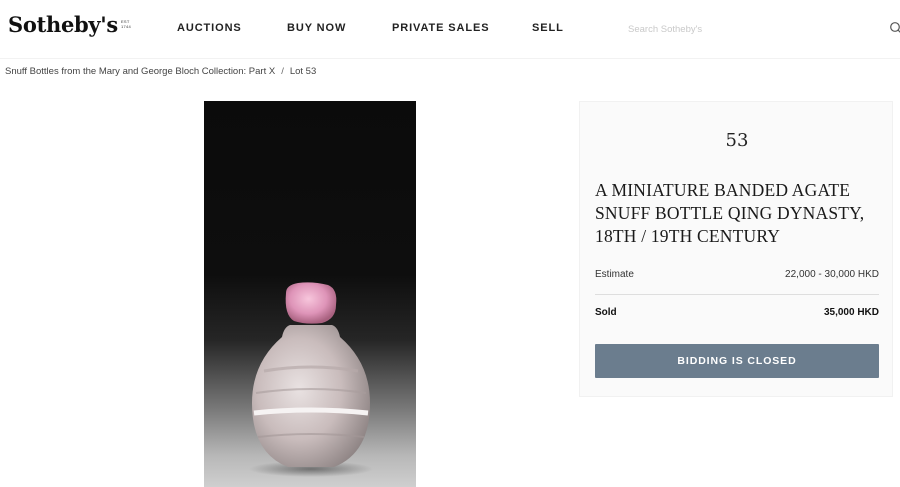 The height and width of the screenshot is (487, 900). What do you see at coordinates (755, 29) in the screenshot?
I see `search-input` at bounding box center [755, 29].